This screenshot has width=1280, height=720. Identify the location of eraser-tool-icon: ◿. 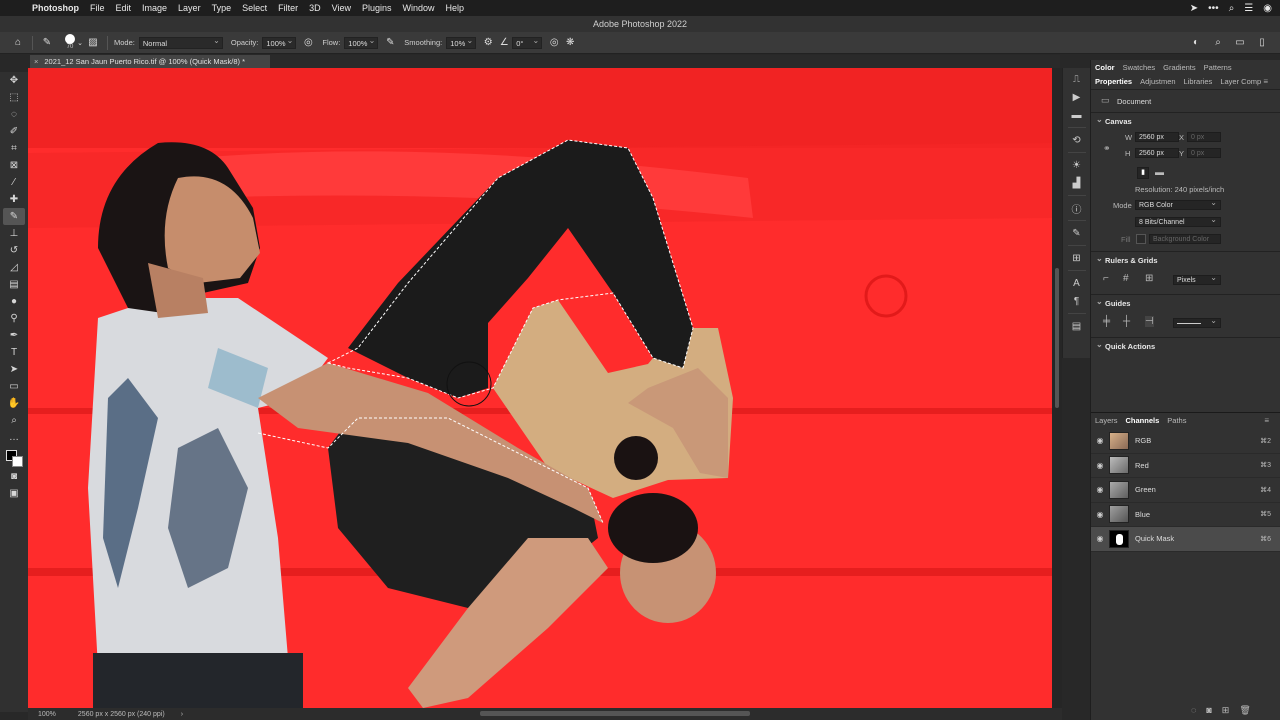
(14, 267).